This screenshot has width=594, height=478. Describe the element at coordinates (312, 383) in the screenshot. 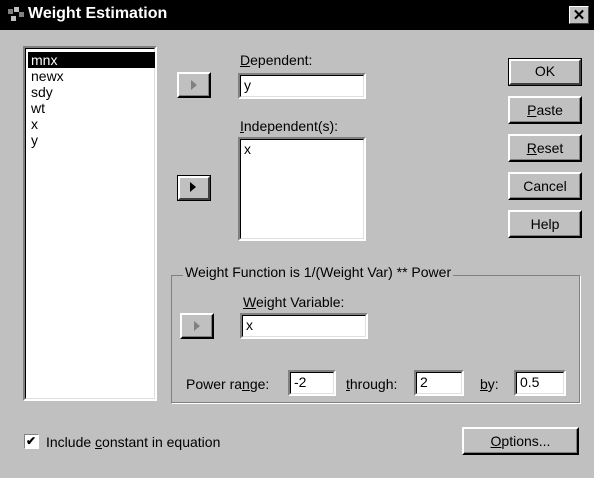

I see `power-from-field: -2` at that location.